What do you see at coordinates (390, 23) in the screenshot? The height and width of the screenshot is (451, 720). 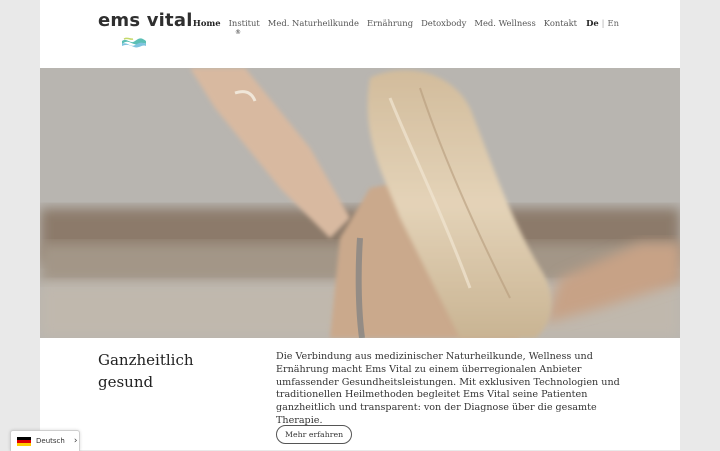 I see `nav-item-ernaehrung: Ernährung` at bounding box center [390, 23].